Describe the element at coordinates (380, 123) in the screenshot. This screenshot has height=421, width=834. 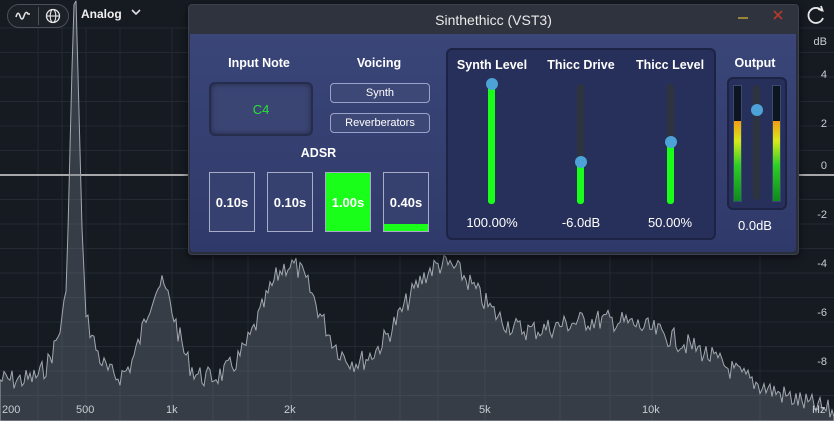
I see `voicing-reverberators-button: Reverberators` at that location.